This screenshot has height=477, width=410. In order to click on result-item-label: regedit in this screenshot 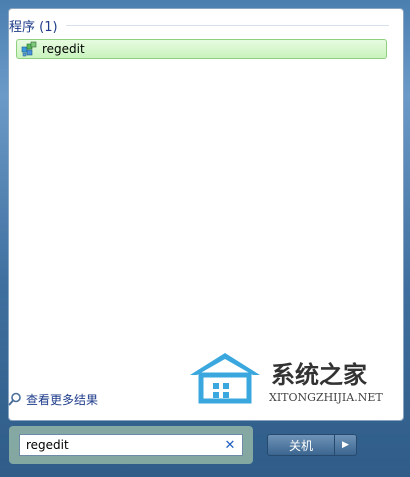, I will do `click(63, 49)`.